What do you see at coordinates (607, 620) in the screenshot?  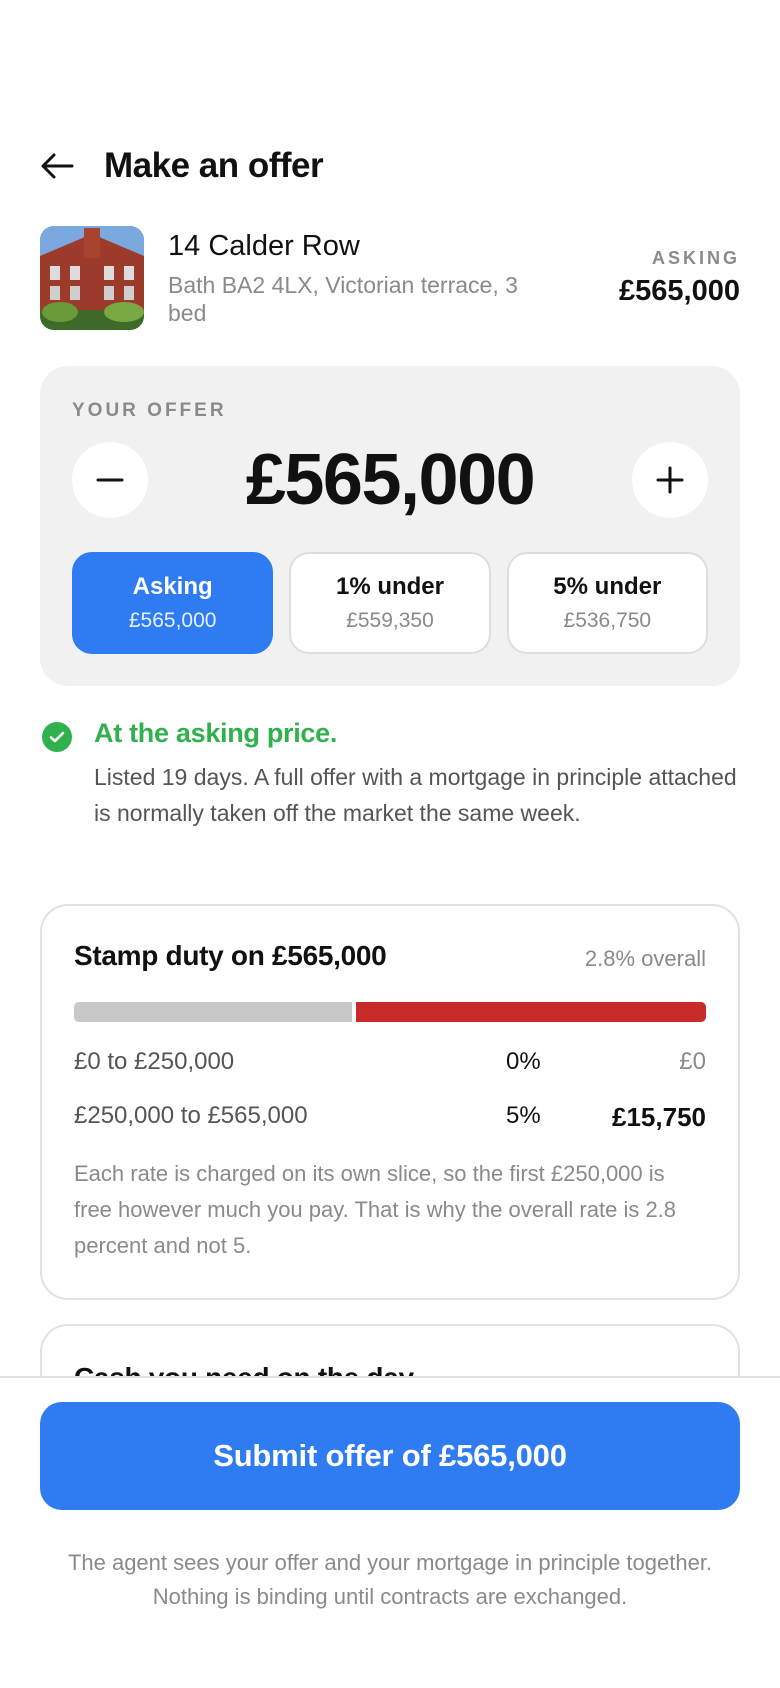 I see `preset-value: £536,750` at bounding box center [607, 620].